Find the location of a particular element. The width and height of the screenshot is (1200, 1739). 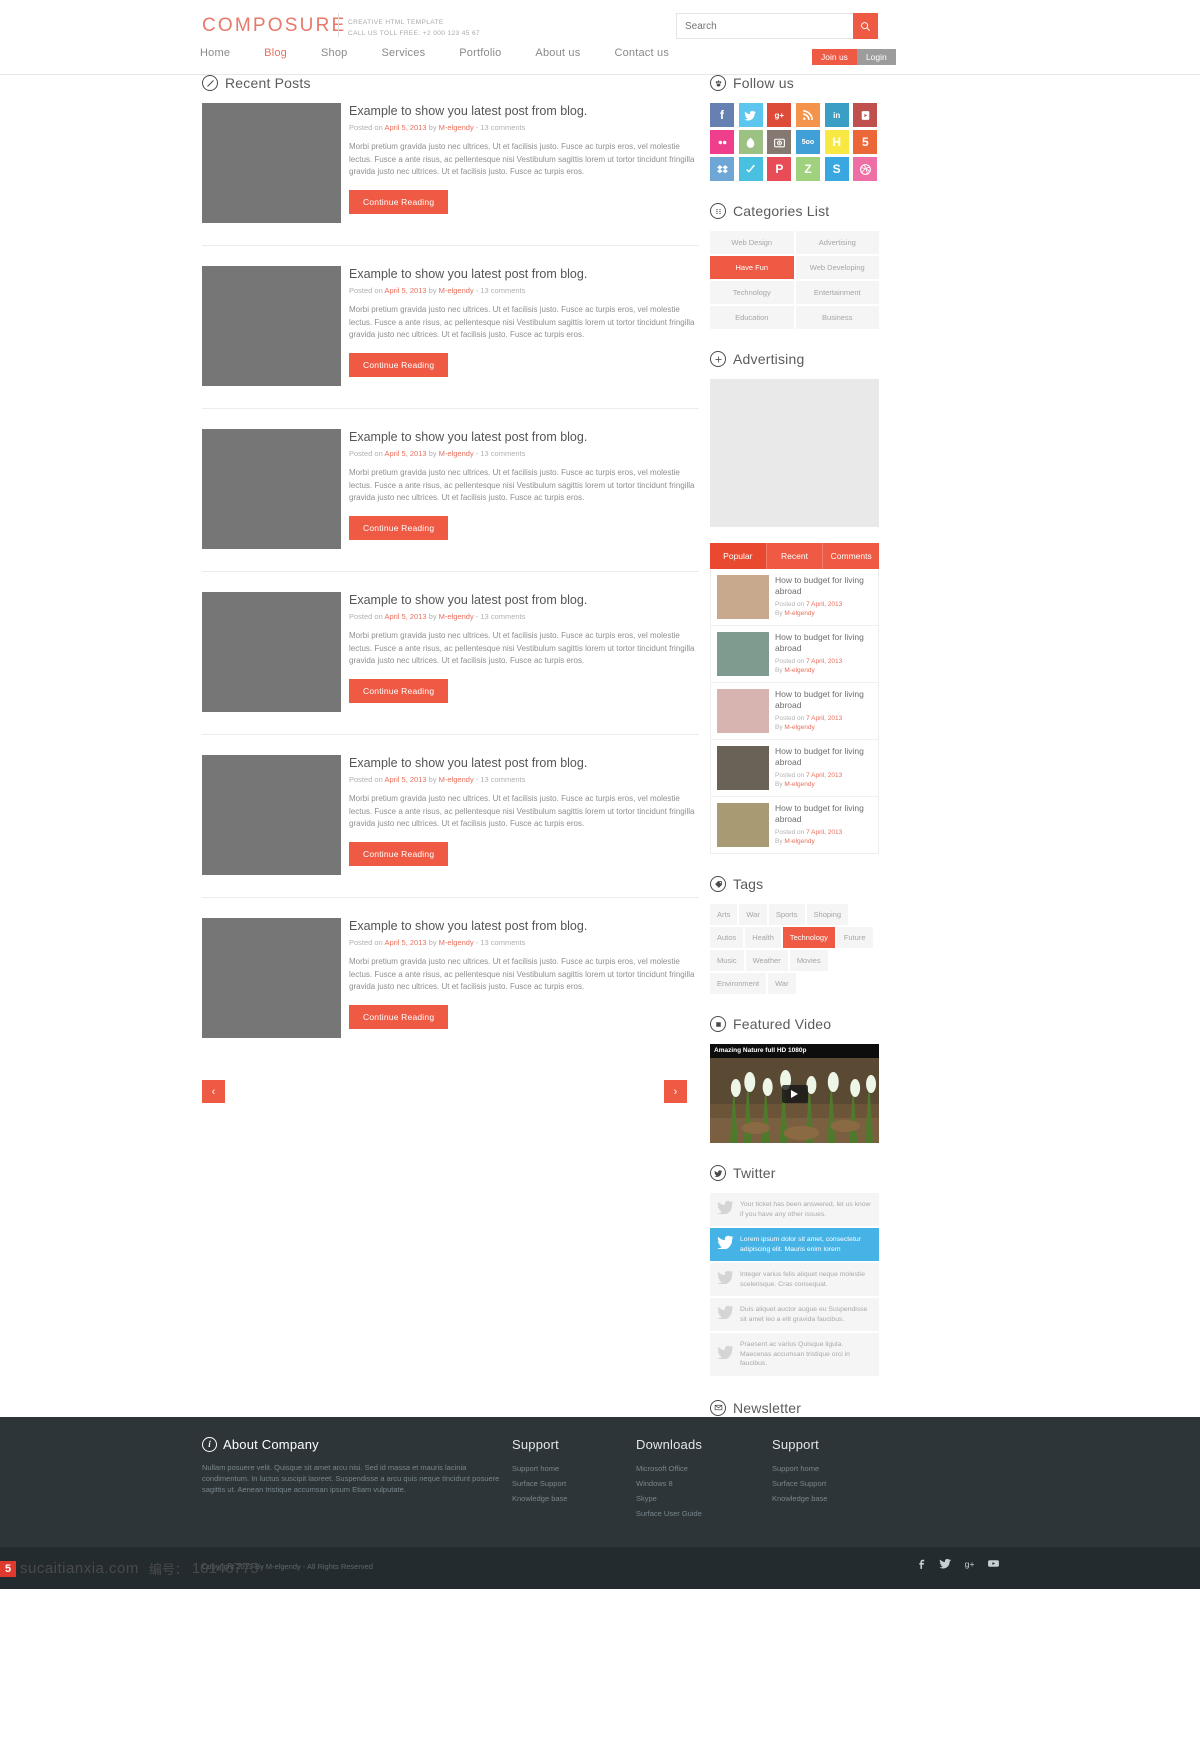

html5-icon: 5 is located at coordinates (865, 142).